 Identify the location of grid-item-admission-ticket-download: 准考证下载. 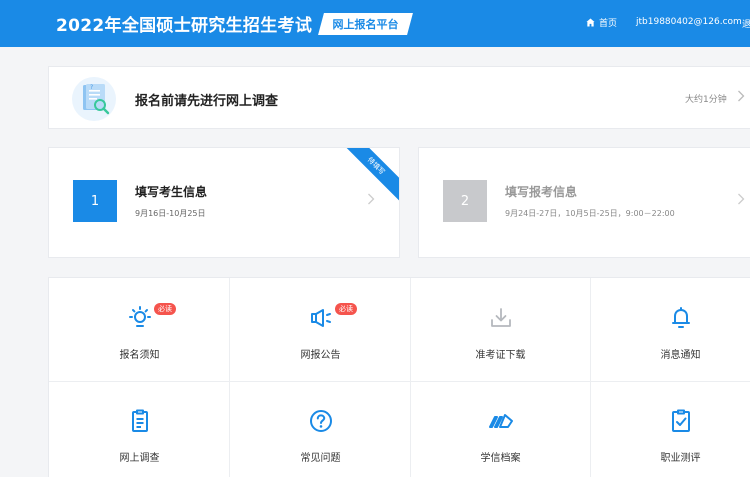
(500, 329).